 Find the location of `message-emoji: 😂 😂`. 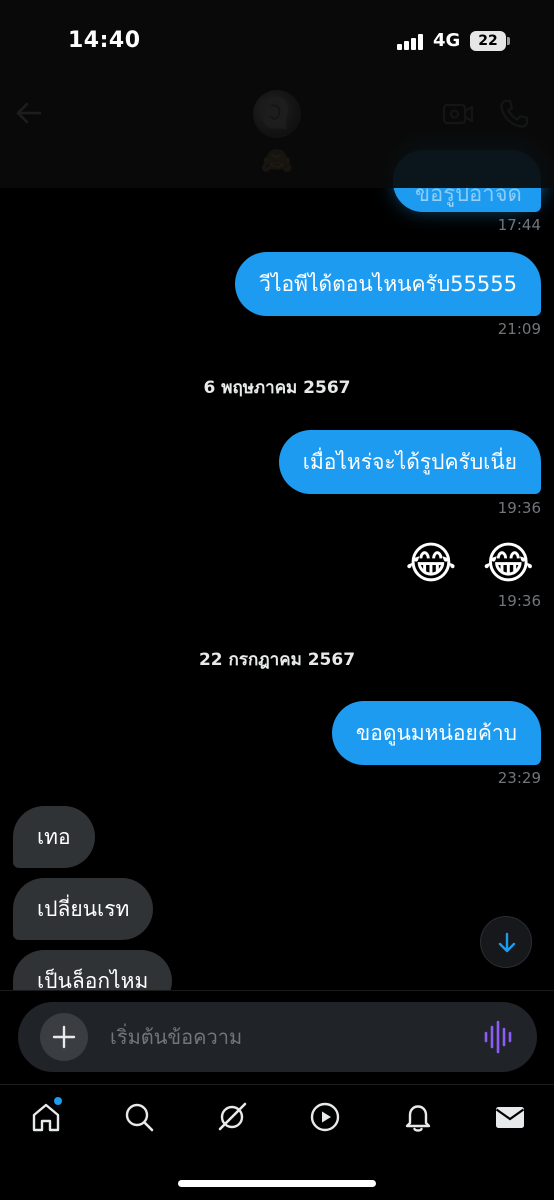

message-emoji: 😂 😂 is located at coordinates (472, 564).